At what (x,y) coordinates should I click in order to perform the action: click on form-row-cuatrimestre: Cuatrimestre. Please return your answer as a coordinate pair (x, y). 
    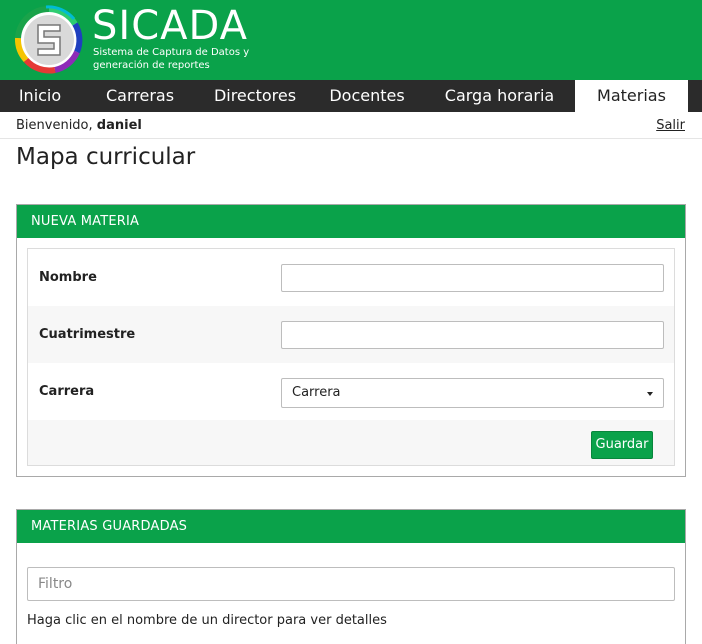
    Looking at the image, I should click on (351, 334).